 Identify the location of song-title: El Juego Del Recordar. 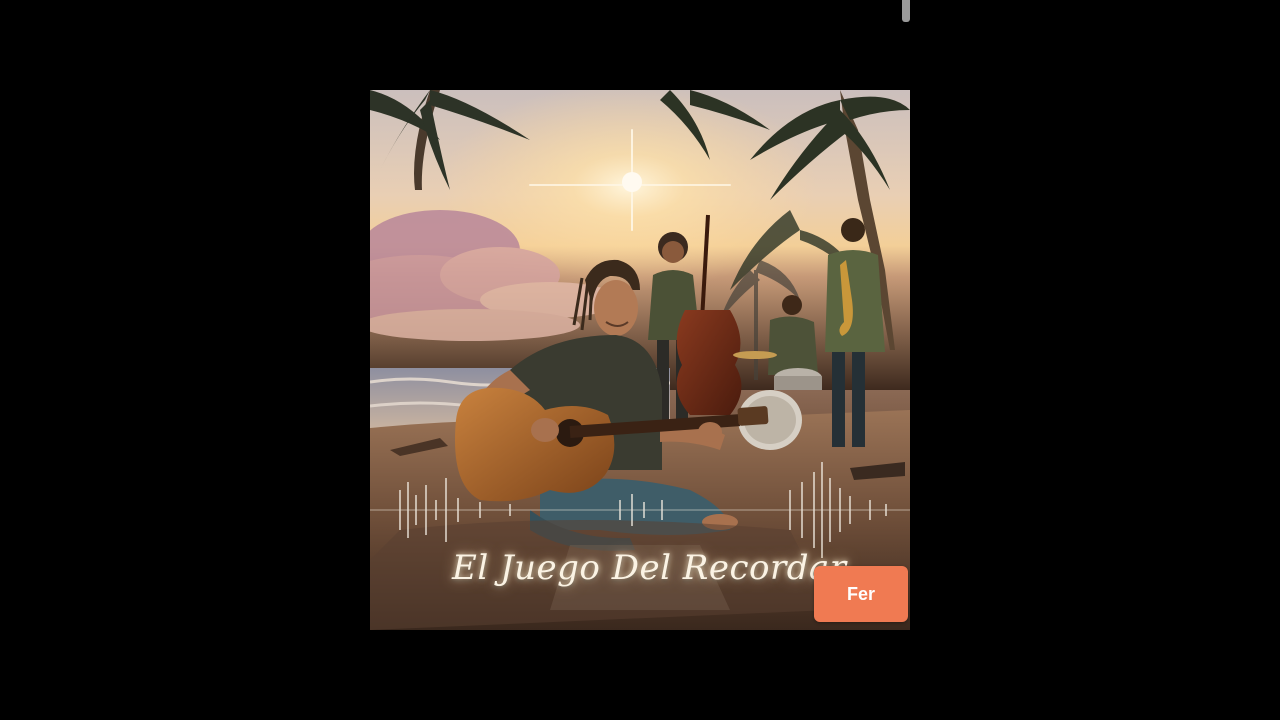
(649, 568).